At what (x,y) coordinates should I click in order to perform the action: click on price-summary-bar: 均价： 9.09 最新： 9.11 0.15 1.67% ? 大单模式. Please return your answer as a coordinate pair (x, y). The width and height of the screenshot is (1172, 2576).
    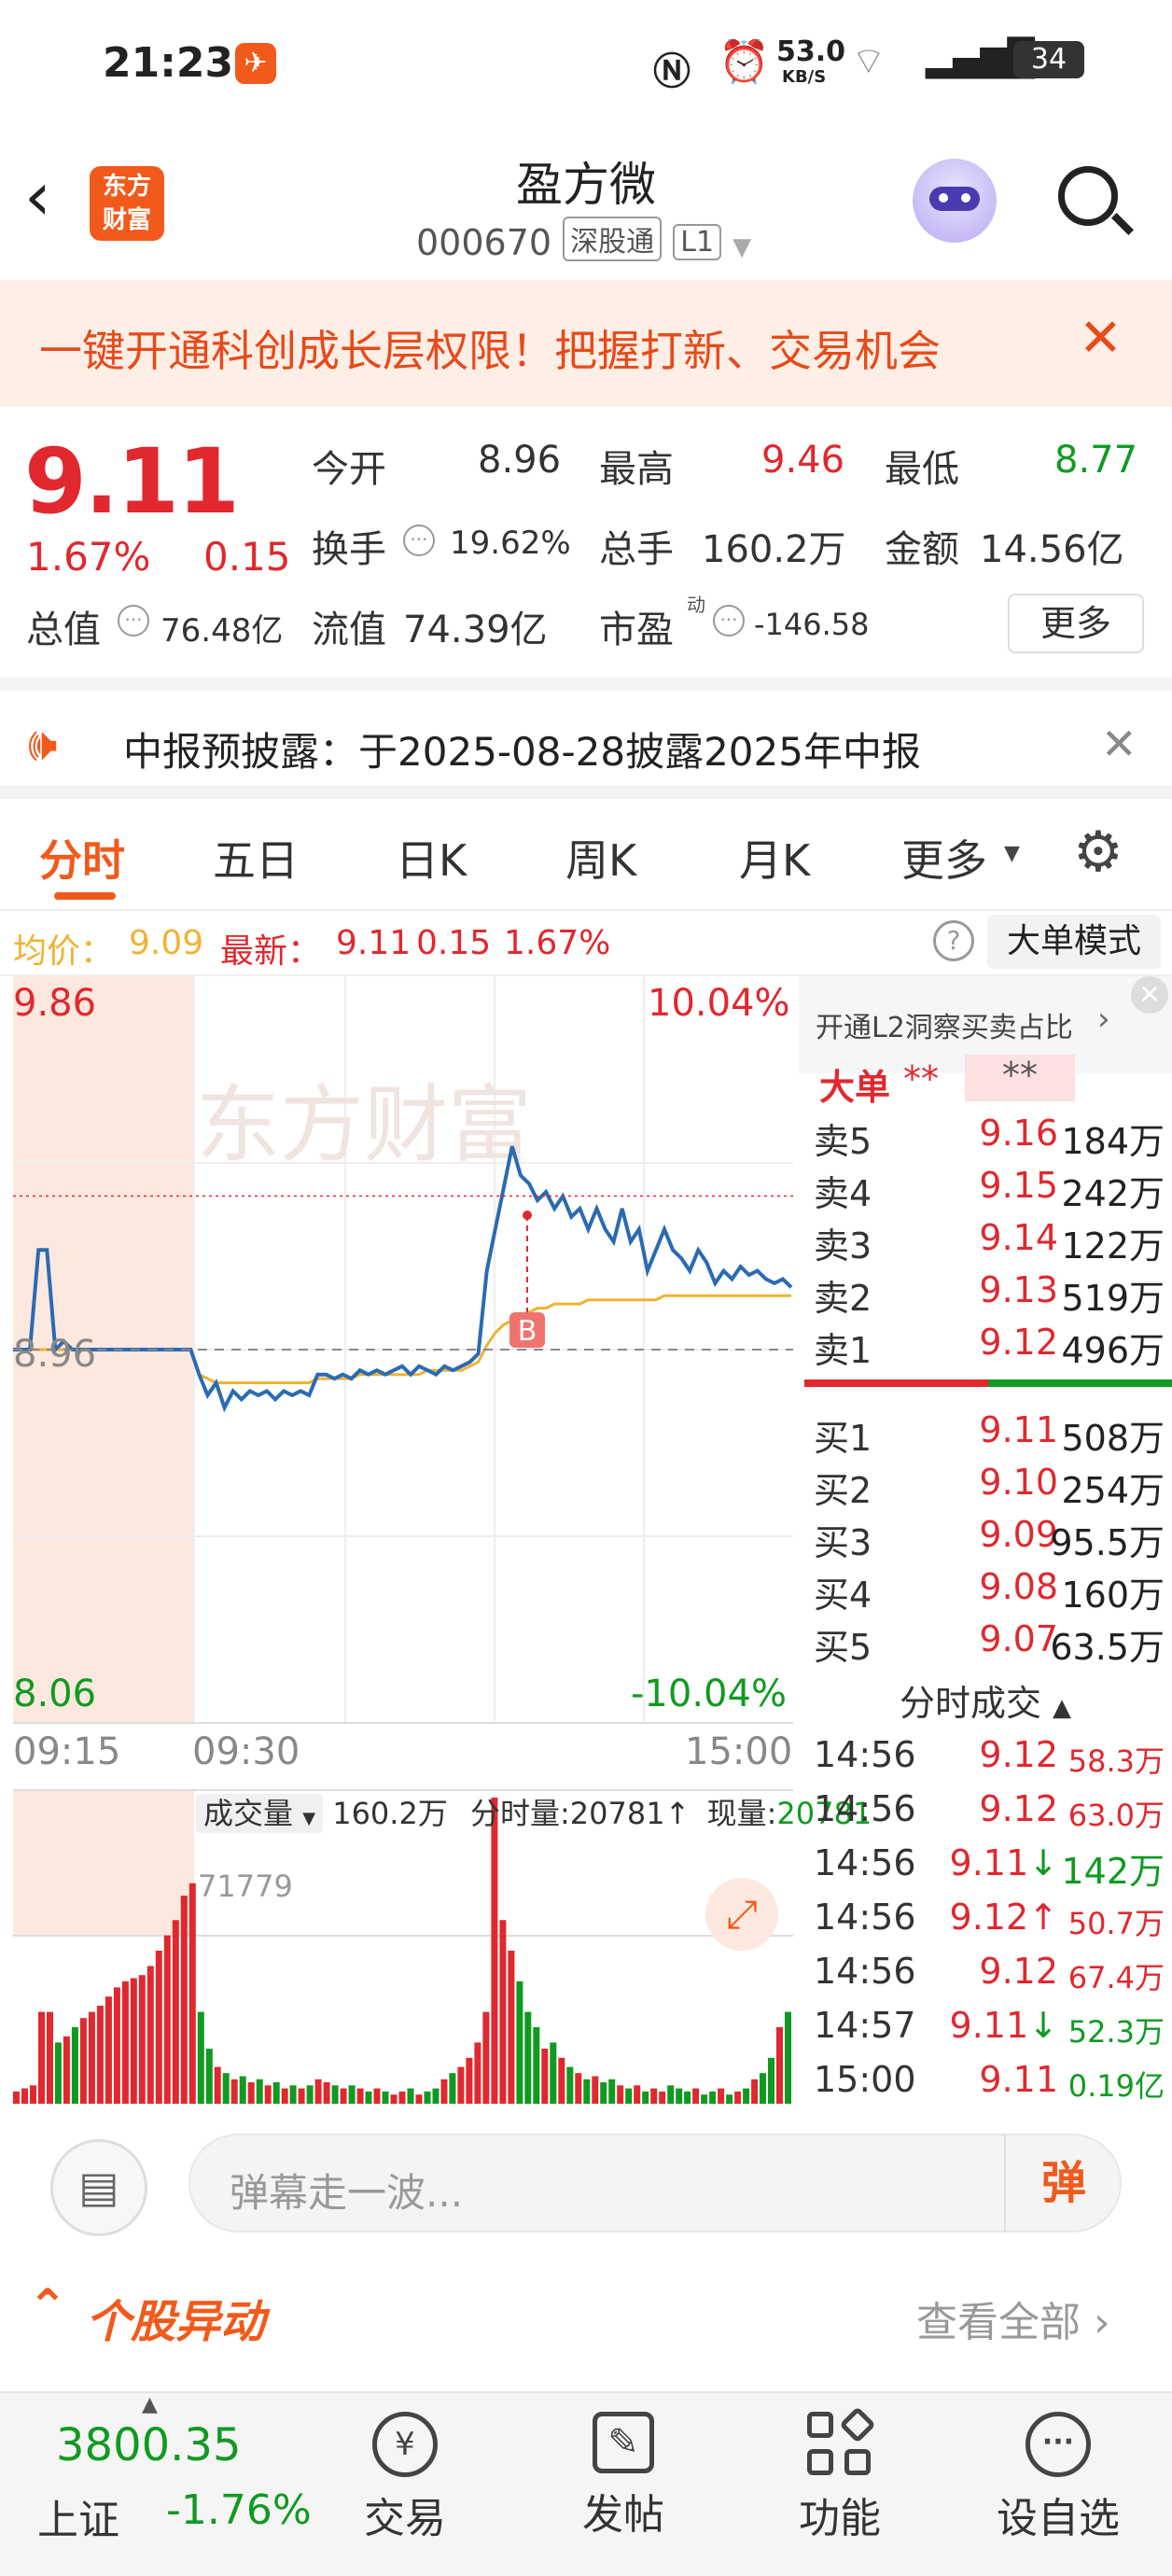
    Looking at the image, I should click on (586, 943).